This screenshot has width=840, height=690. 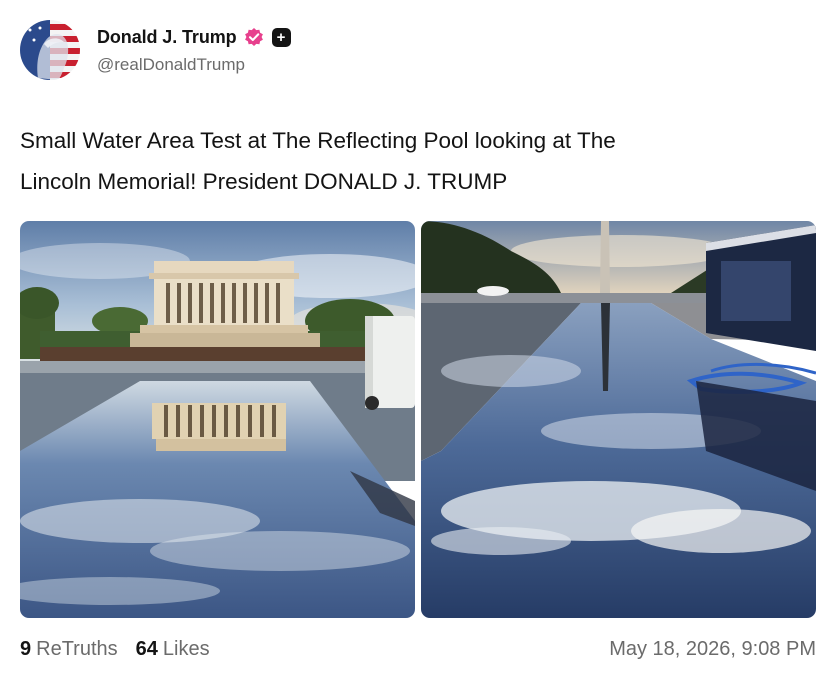 I want to click on author-handle: @realDonaldTrump, so click(x=194, y=65).